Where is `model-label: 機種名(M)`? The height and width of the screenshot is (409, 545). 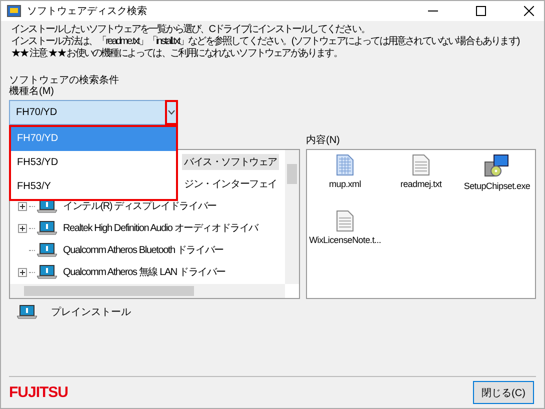
model-label: 機種名(M) is located at coordinates (32, 91).